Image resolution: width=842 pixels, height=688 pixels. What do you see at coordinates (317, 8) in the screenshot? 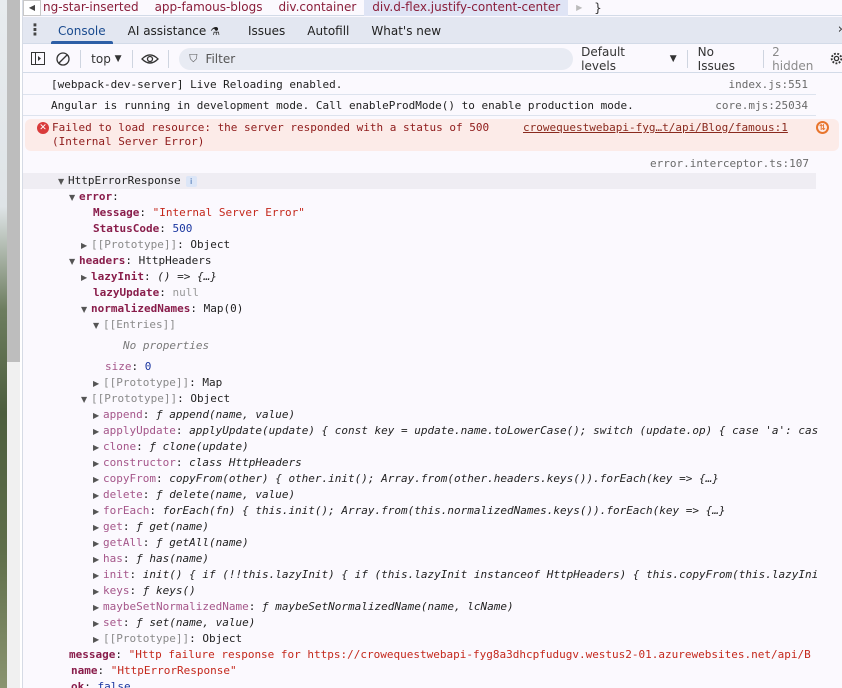
I see `breadcrumb-item: div.container` at bounding box center [317, 8].